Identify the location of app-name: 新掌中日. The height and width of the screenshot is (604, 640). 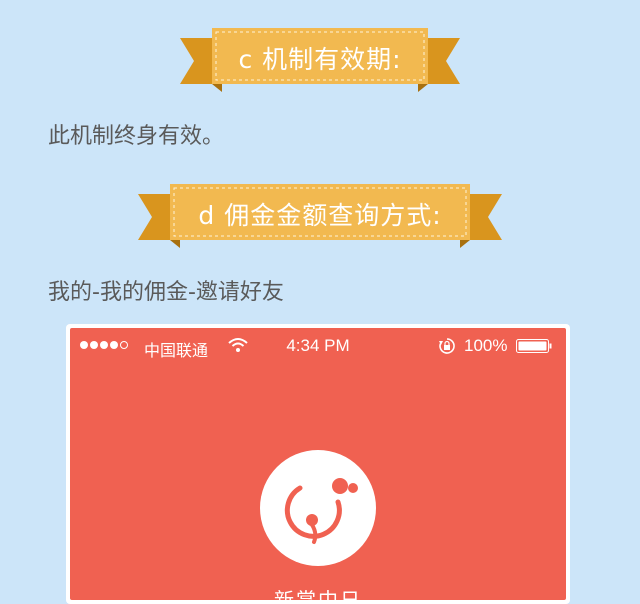
(318, 594).